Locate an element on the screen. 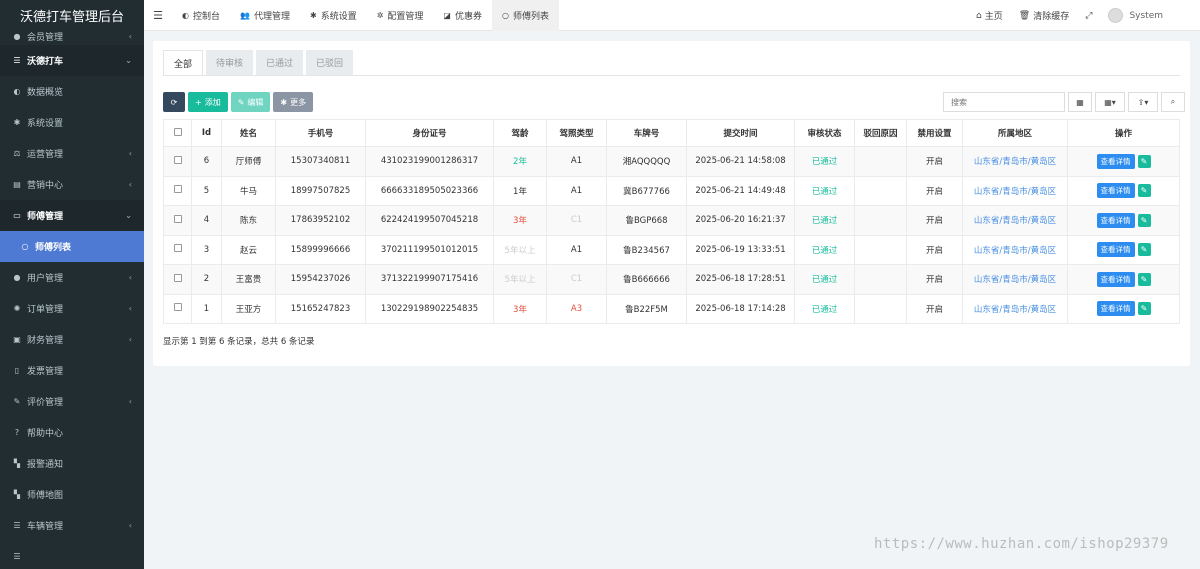 The height and width of the screenshot is (569, 1200). id-card-icon: ▭ is located at coordinates (17, 215).